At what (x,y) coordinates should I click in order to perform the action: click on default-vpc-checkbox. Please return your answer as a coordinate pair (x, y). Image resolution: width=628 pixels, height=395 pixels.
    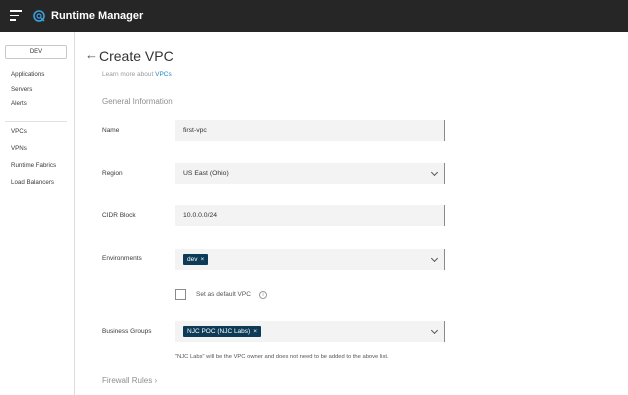
    Looking at the image, I should click on (180, 294).